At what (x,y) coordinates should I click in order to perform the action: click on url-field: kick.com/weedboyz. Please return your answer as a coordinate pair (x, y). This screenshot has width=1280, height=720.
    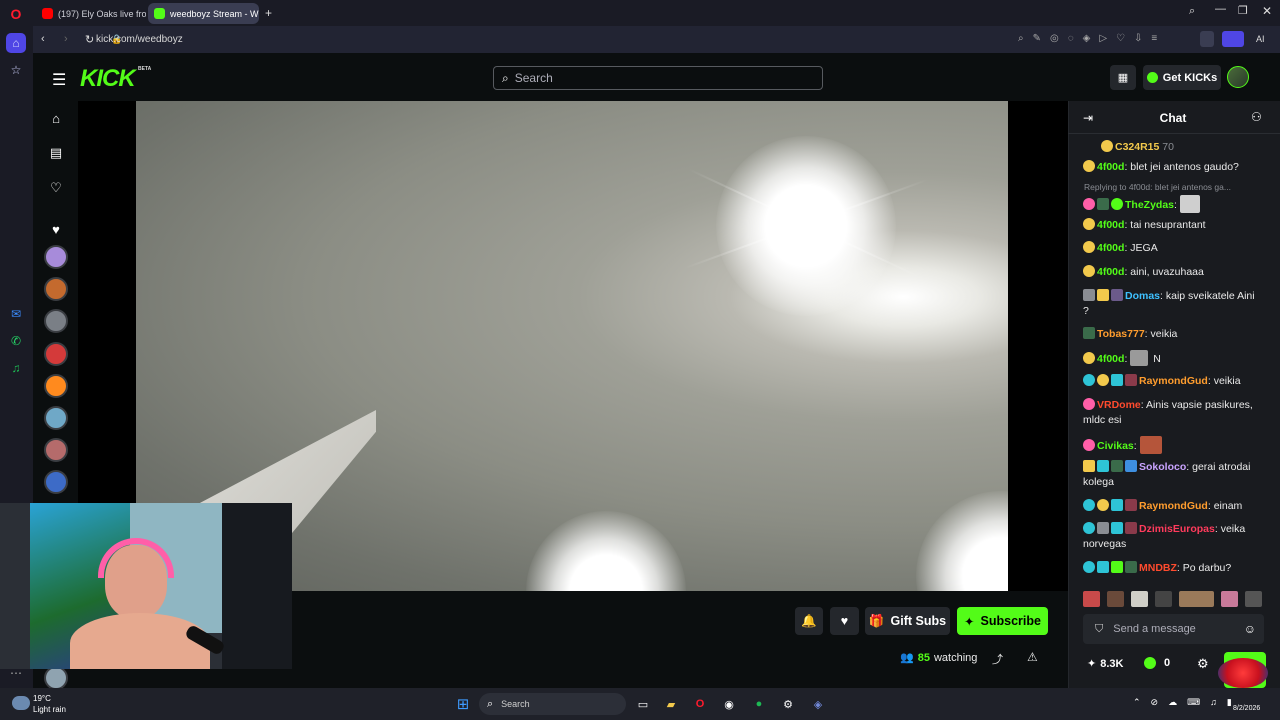
    Looking at the image, I should click on (139, 39).